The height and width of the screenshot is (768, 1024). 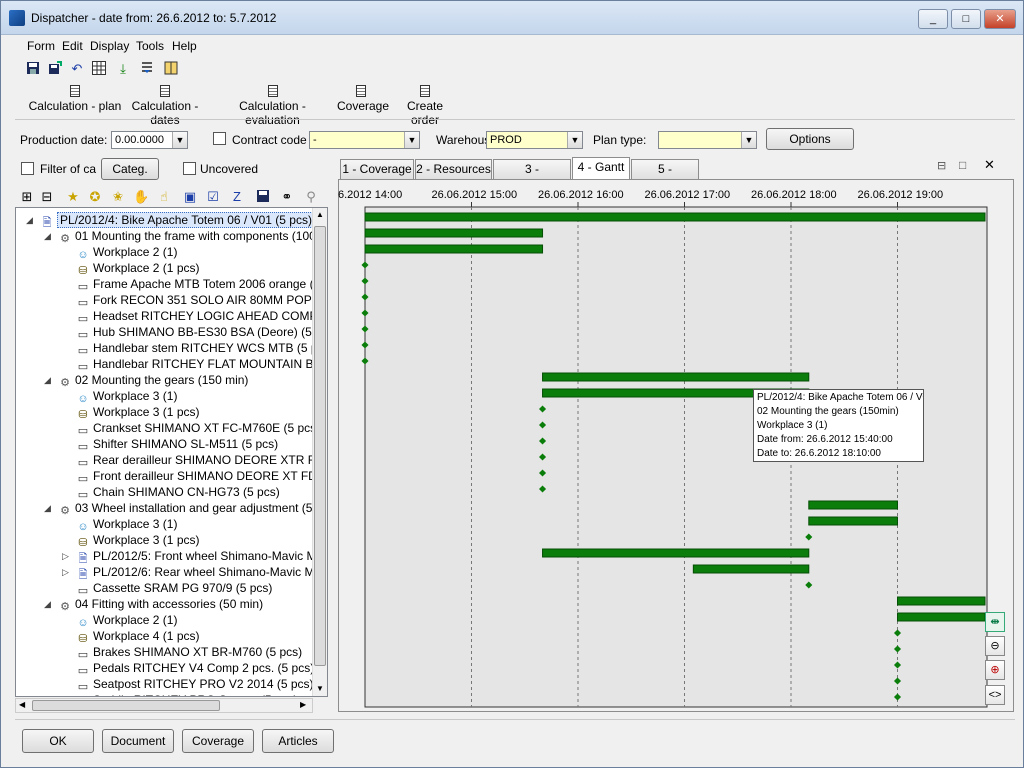 What do you see at coordinates (377, 169) in the screenshot?
I see `tab-coverage: 1 - Coverage` at bounding box center [377, 169].